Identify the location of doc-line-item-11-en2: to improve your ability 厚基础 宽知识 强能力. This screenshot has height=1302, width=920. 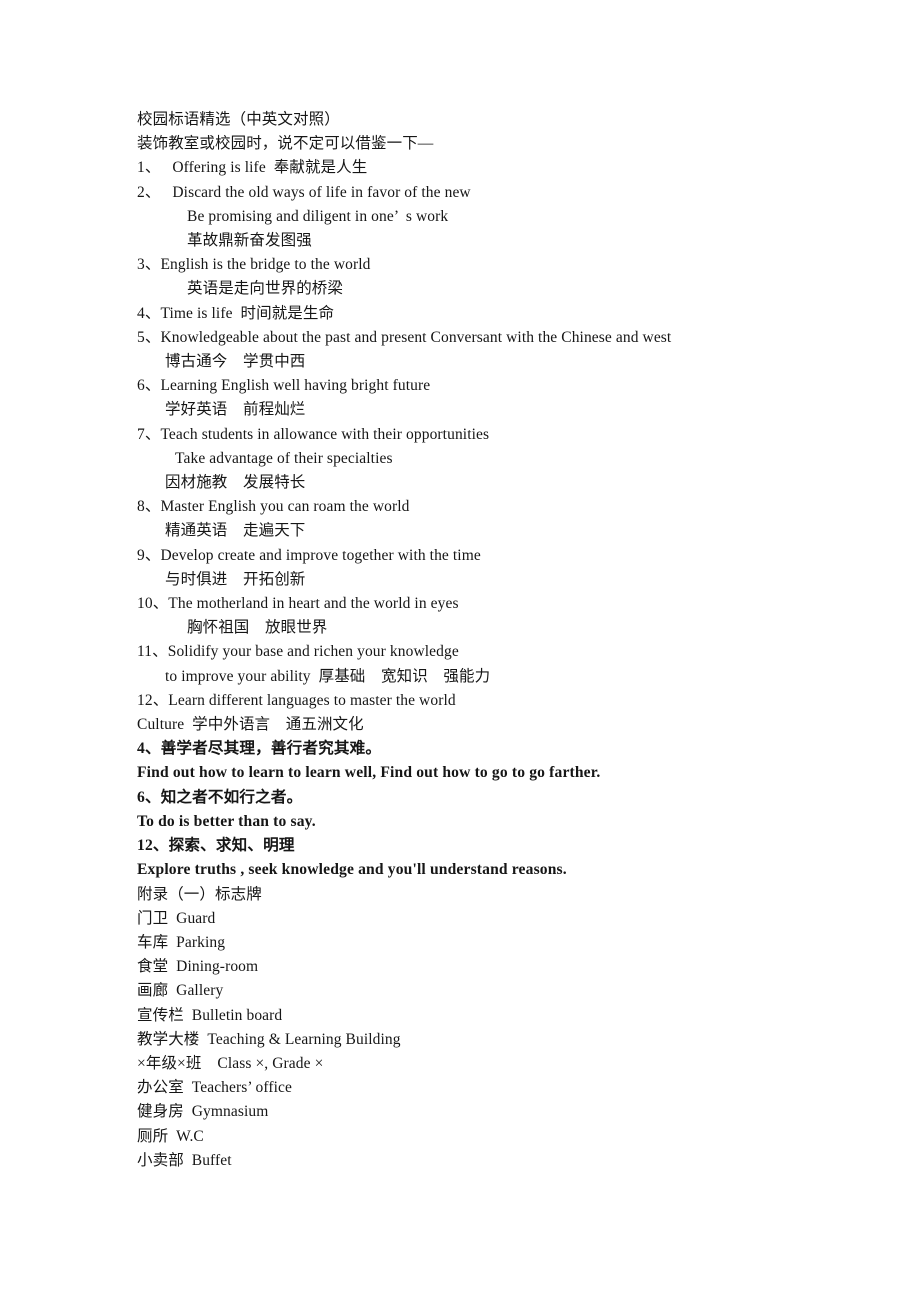
(328, 676).